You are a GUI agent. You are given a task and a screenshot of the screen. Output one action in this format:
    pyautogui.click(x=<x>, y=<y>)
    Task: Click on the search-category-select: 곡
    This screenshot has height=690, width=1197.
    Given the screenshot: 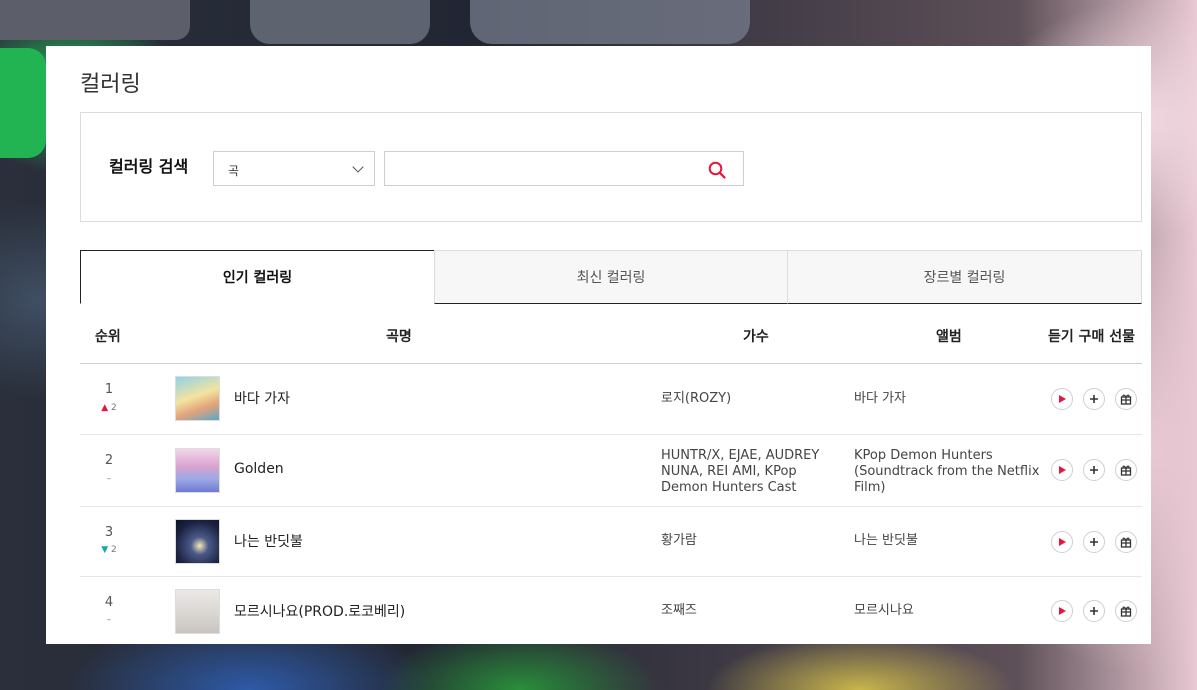 What is the action you would take?
    pyautogui.click(x=294, y=168)
    